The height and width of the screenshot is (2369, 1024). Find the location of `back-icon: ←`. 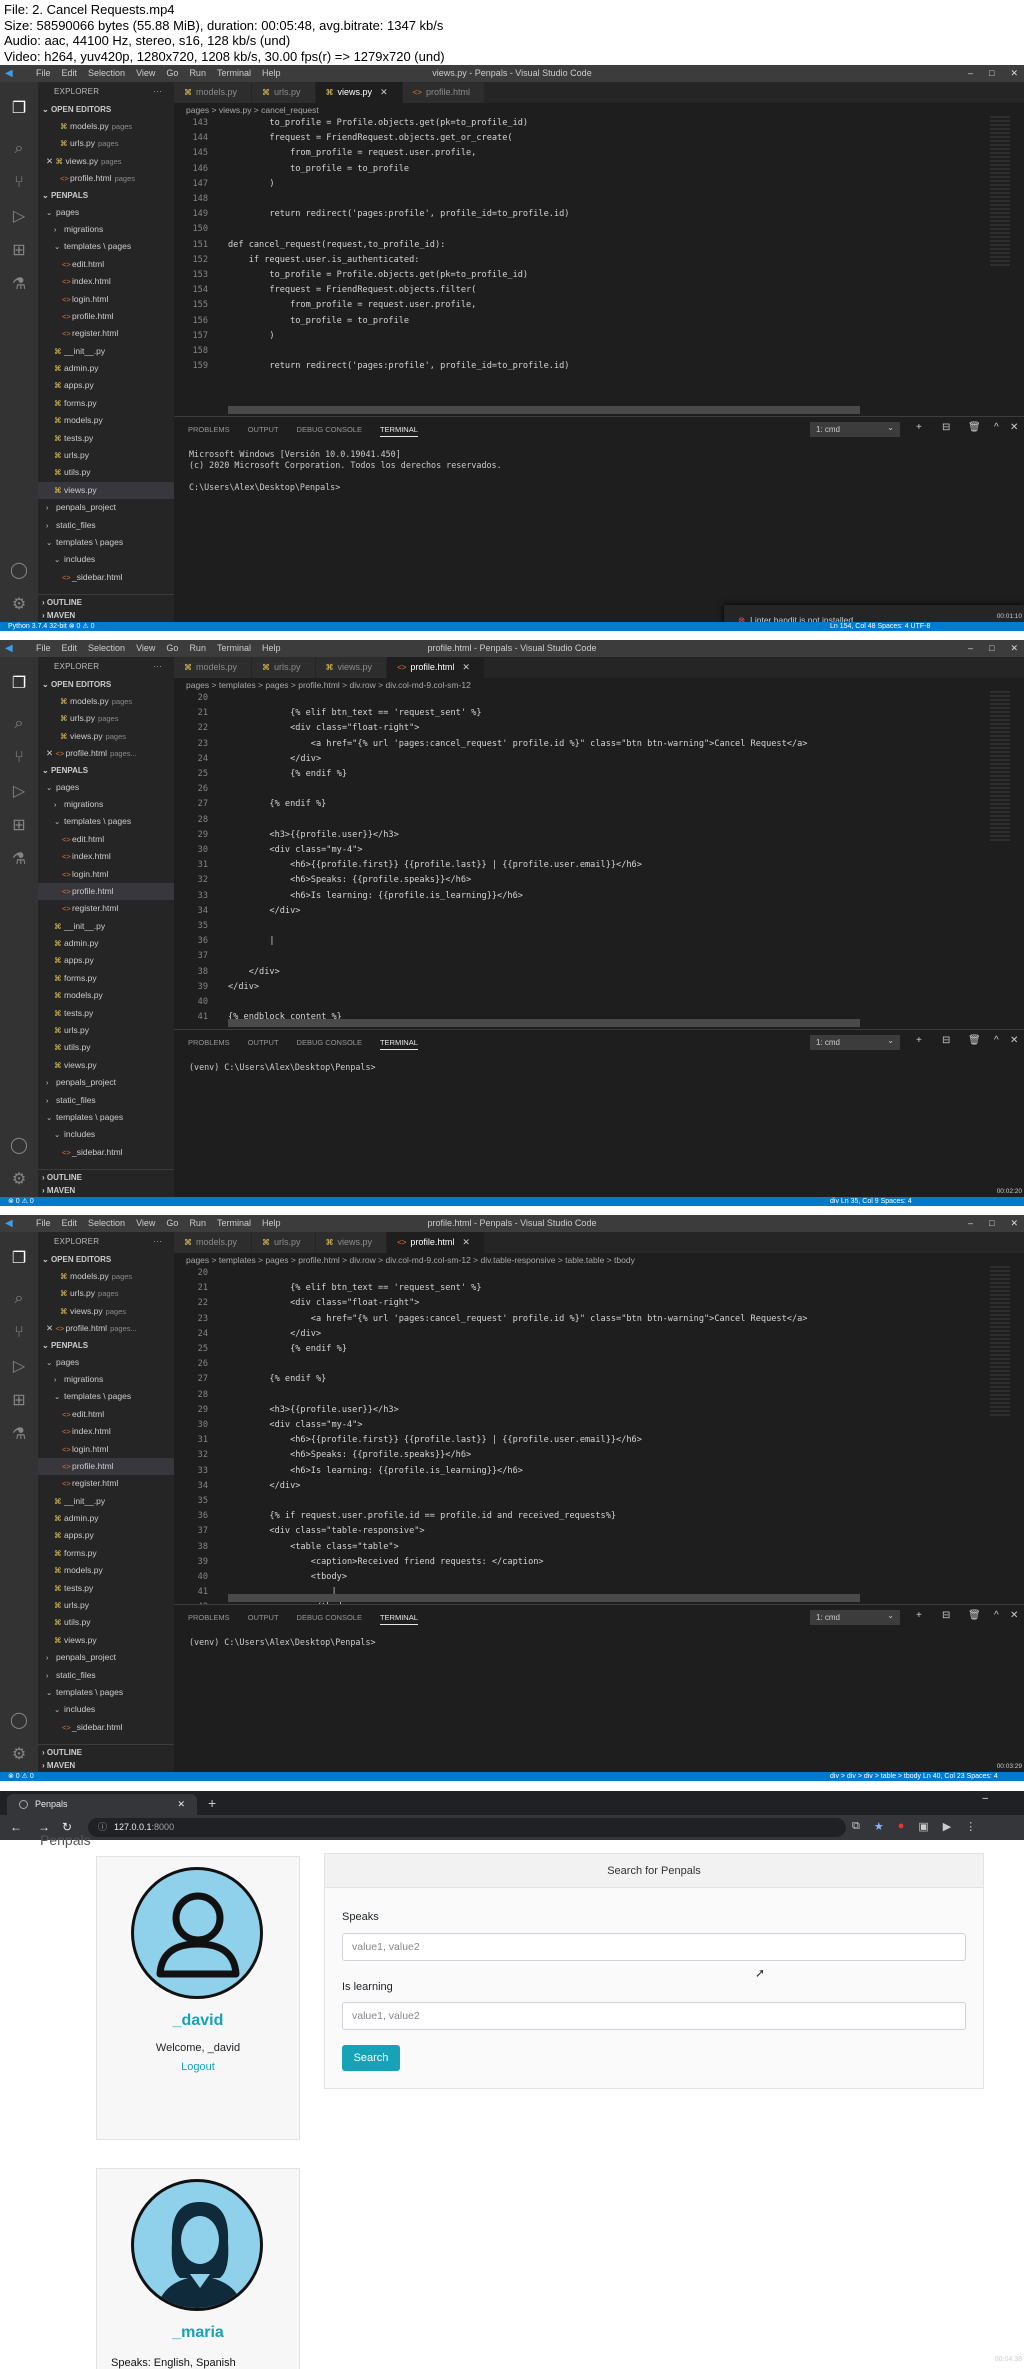

back-icon: ← is located at coordinates (16, 1827).